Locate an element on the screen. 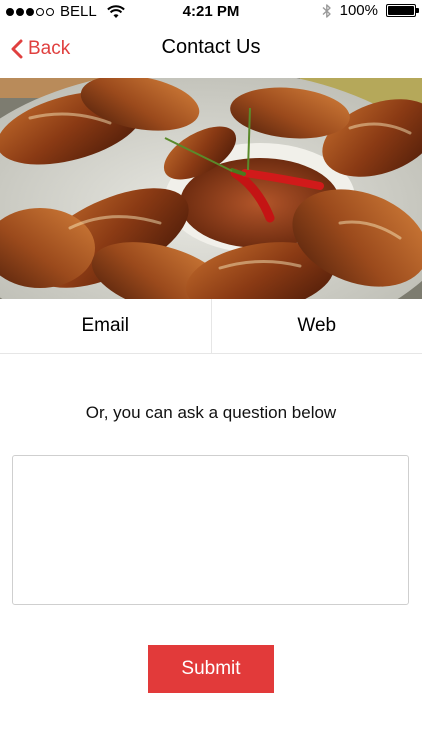  submit-button: Submit is located at coordinates (211, 669).